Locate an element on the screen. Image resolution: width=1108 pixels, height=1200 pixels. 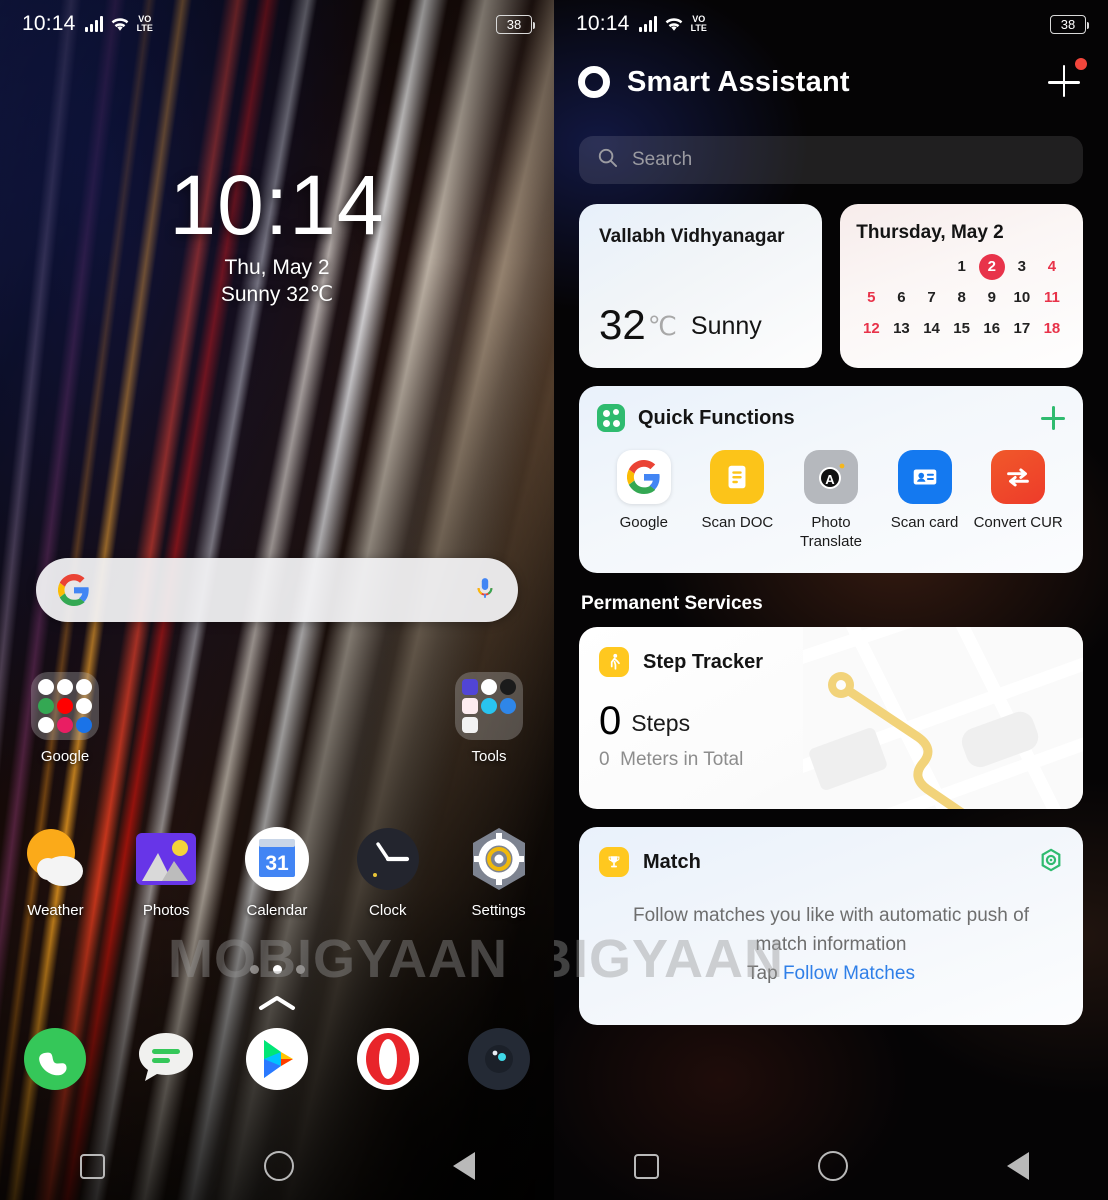
calendar-day-13: 13 is located at coordinates (901, 329).